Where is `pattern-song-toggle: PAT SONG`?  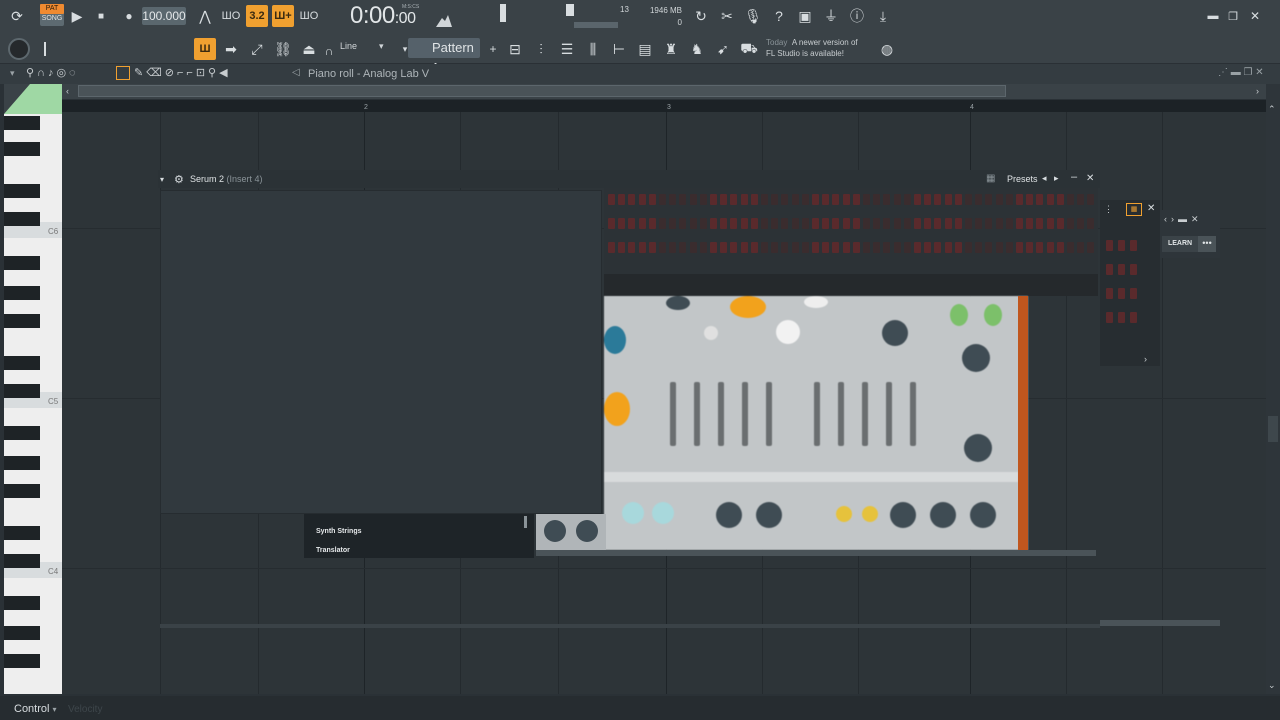
pattern-song-toggle: PAT SONG is located at coordinates (52, 15).